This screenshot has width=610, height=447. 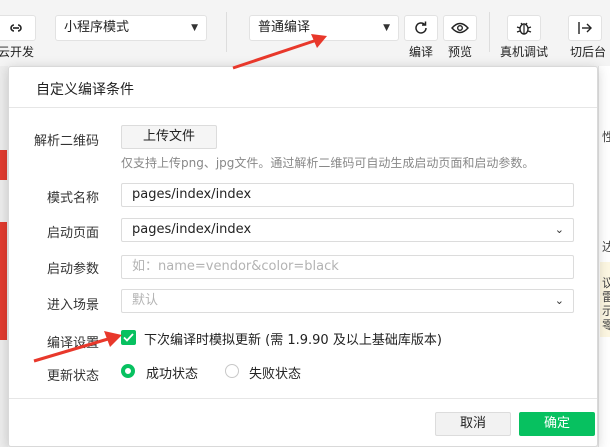 I want to click on start-params-placeholder: 如：name=vendor&color=black, so click(x=235, y=266).